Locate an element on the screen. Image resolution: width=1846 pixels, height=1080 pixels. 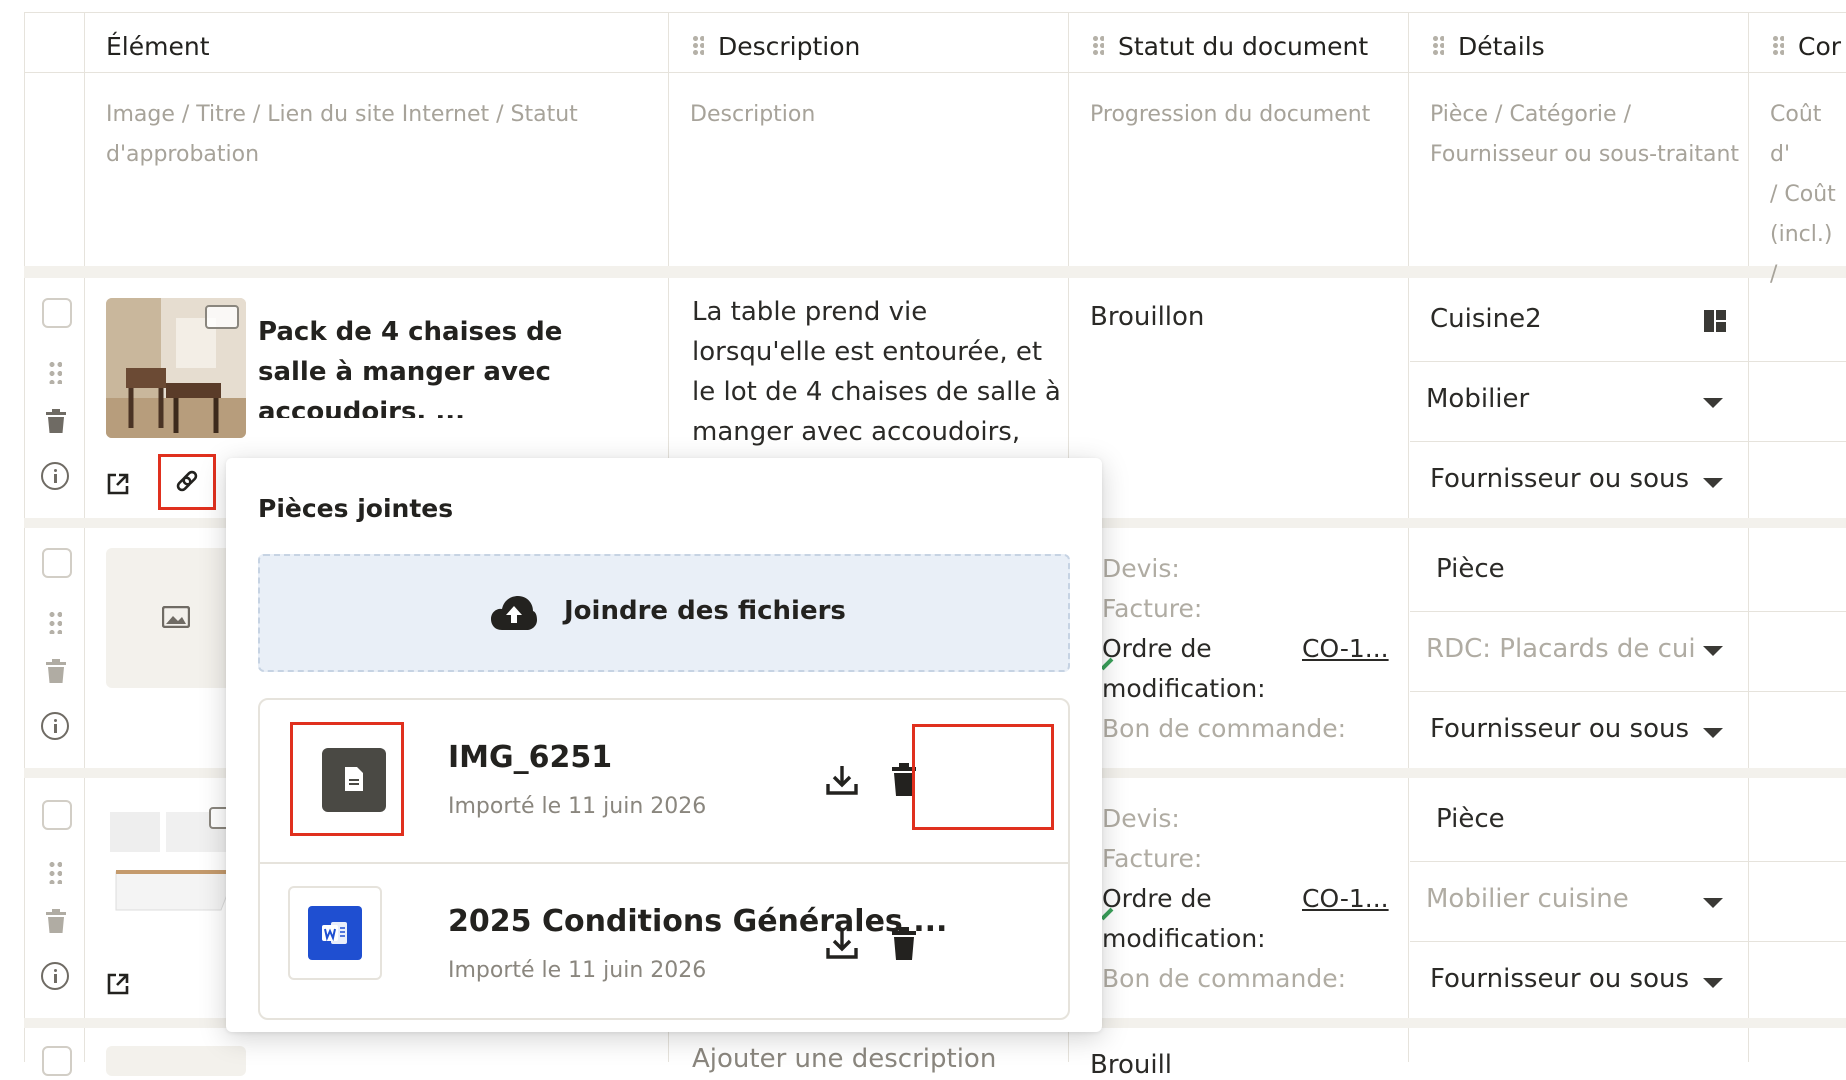
kitchen-image is located at coordinates (175, 859).